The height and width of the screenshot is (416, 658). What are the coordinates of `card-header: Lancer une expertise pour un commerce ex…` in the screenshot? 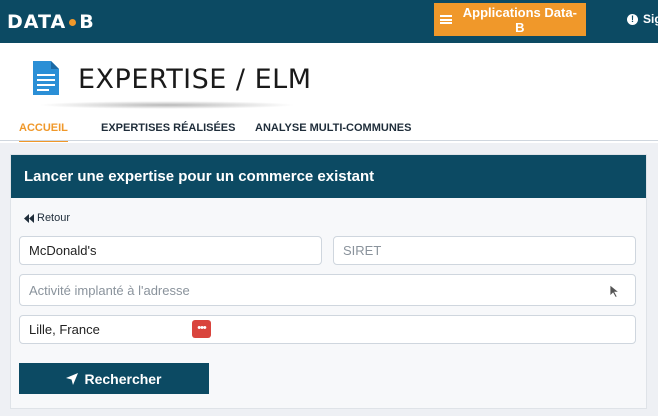 It's located at (328, 176).